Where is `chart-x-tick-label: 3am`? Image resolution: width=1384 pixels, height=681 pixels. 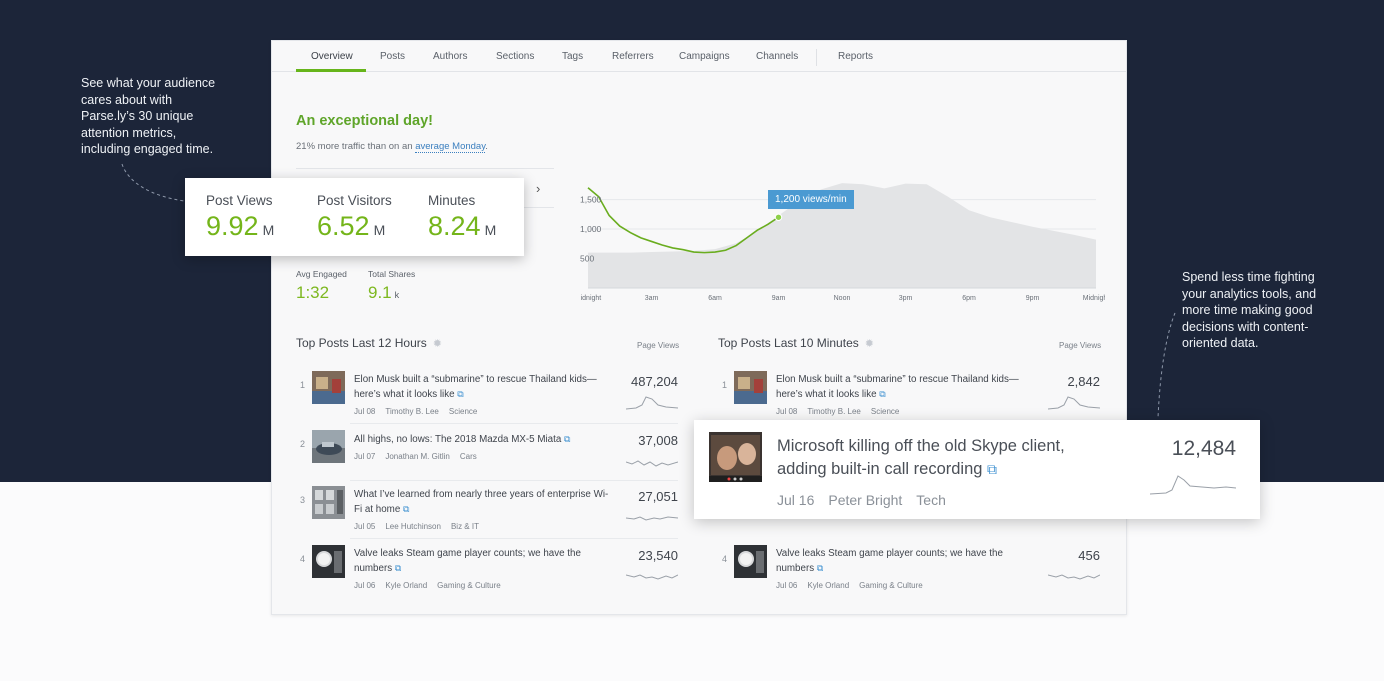 chart-x-tick-label: 3am is located at coordinates (652, 298).